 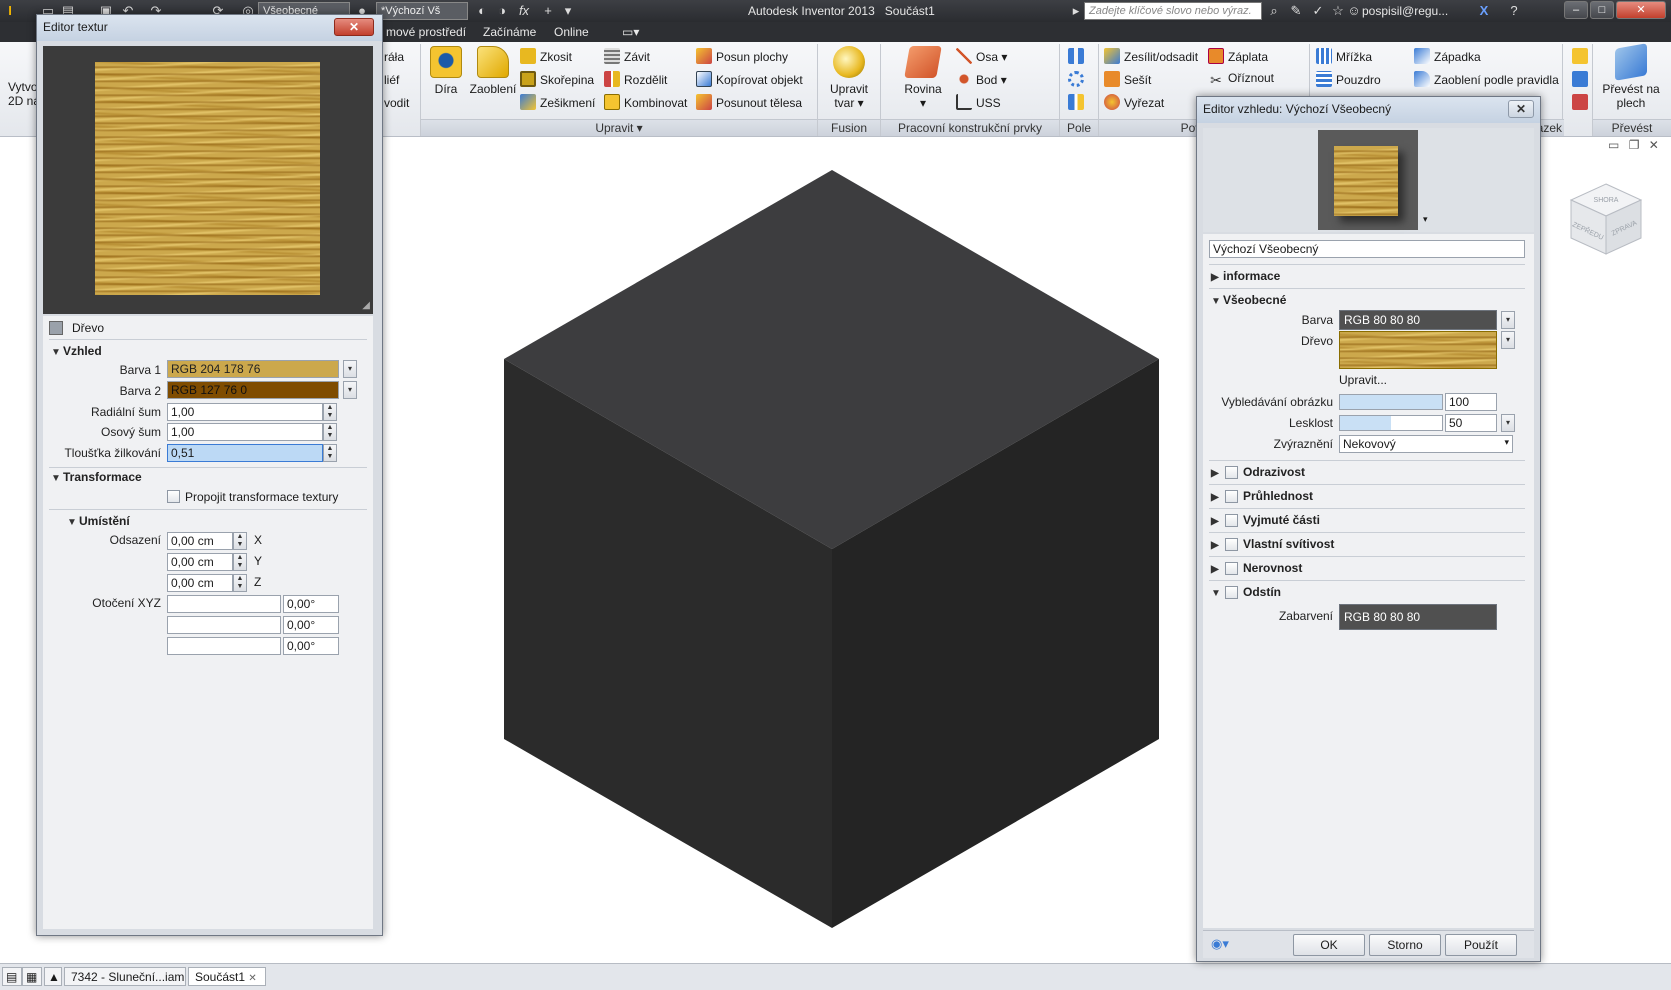 I want to click on offset-z-stepper: ▲ ▼, so click(x=240, y=583).